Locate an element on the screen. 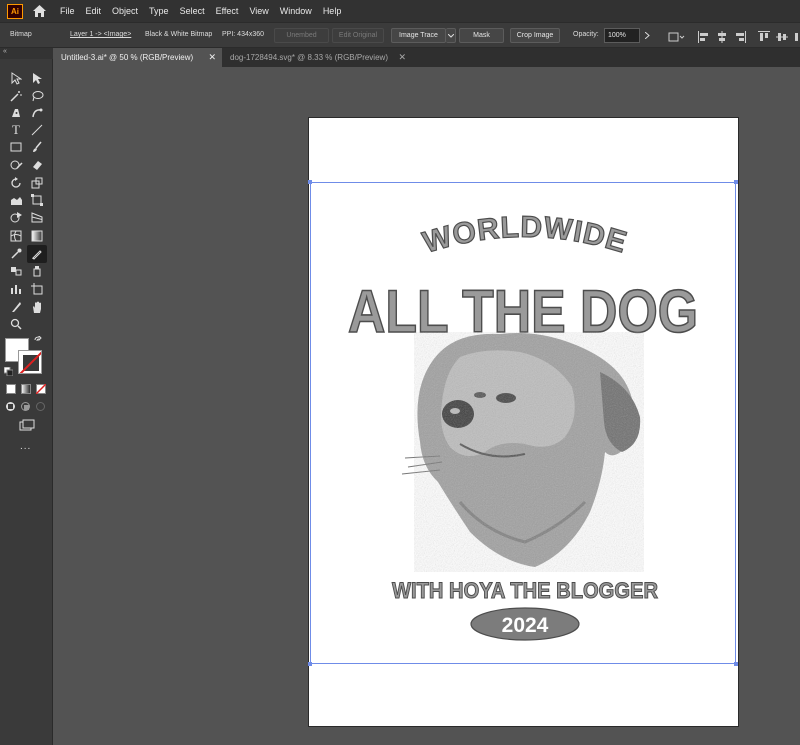 This screenshot has height=745, width=800. edit-original-button: Edit Original is located at coordinates (358, 35).